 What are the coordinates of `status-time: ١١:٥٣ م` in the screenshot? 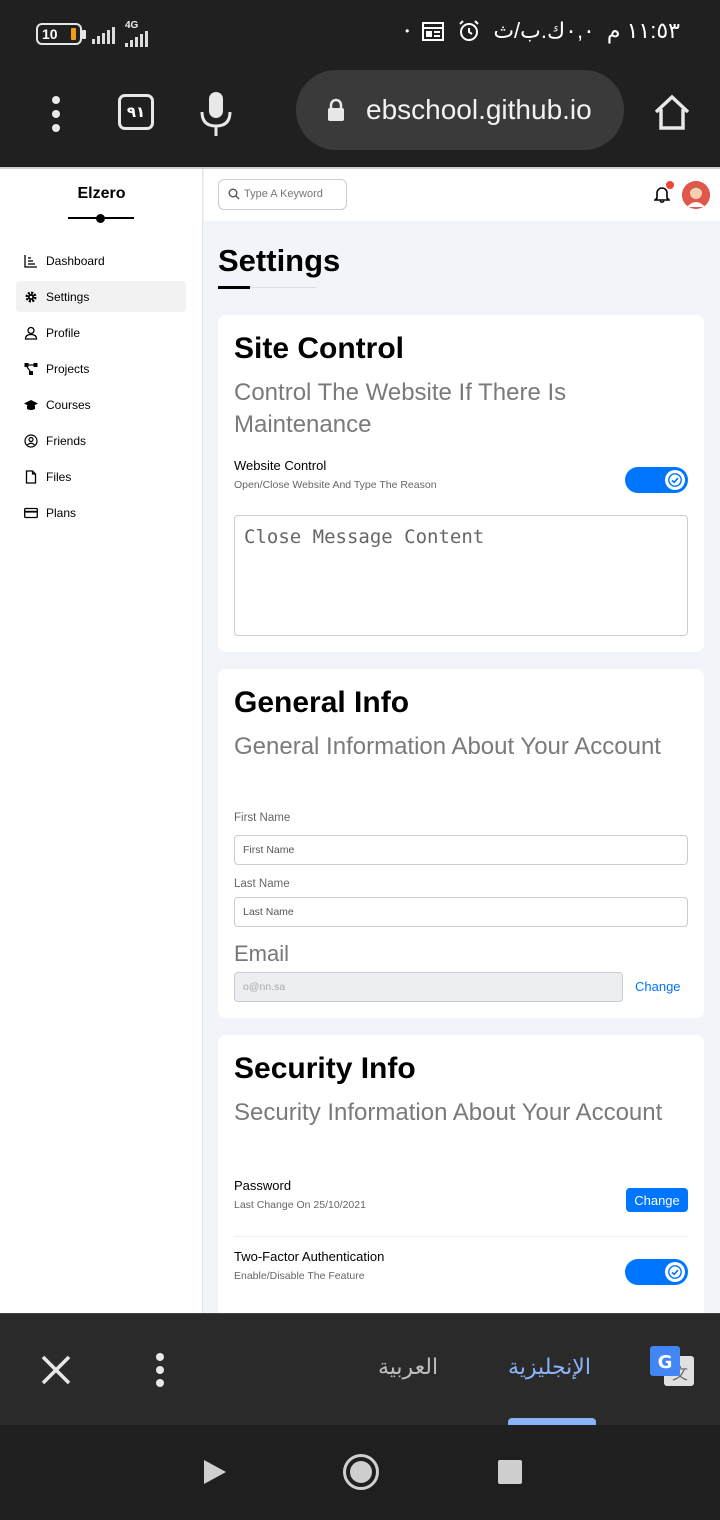 It's located at (643, 30).